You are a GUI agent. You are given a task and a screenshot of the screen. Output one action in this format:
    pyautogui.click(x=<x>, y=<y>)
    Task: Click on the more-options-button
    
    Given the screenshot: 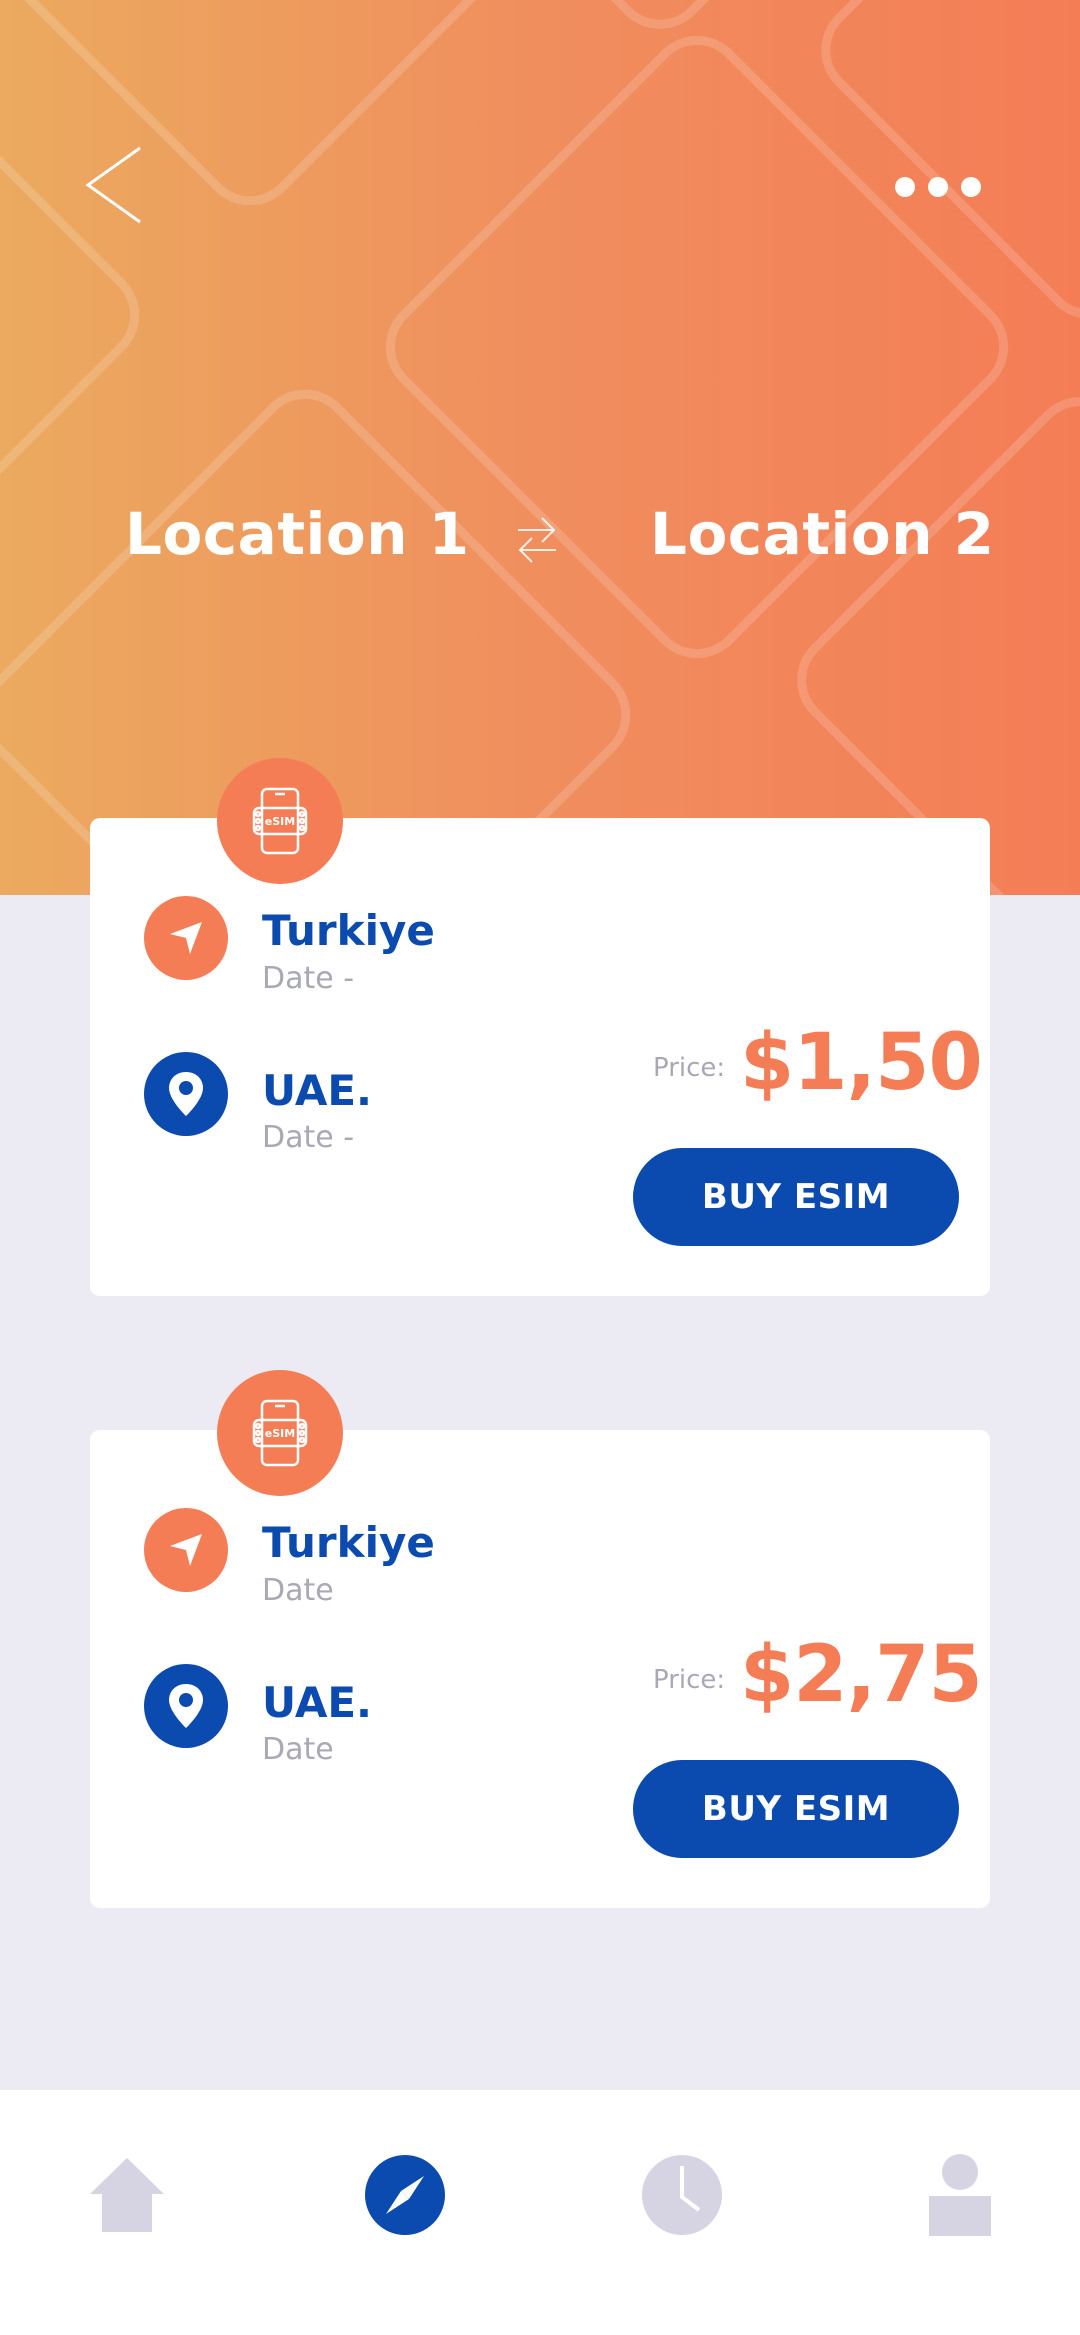 What is the action you would take?
    pyautogui.click(x=940, y=185)
    